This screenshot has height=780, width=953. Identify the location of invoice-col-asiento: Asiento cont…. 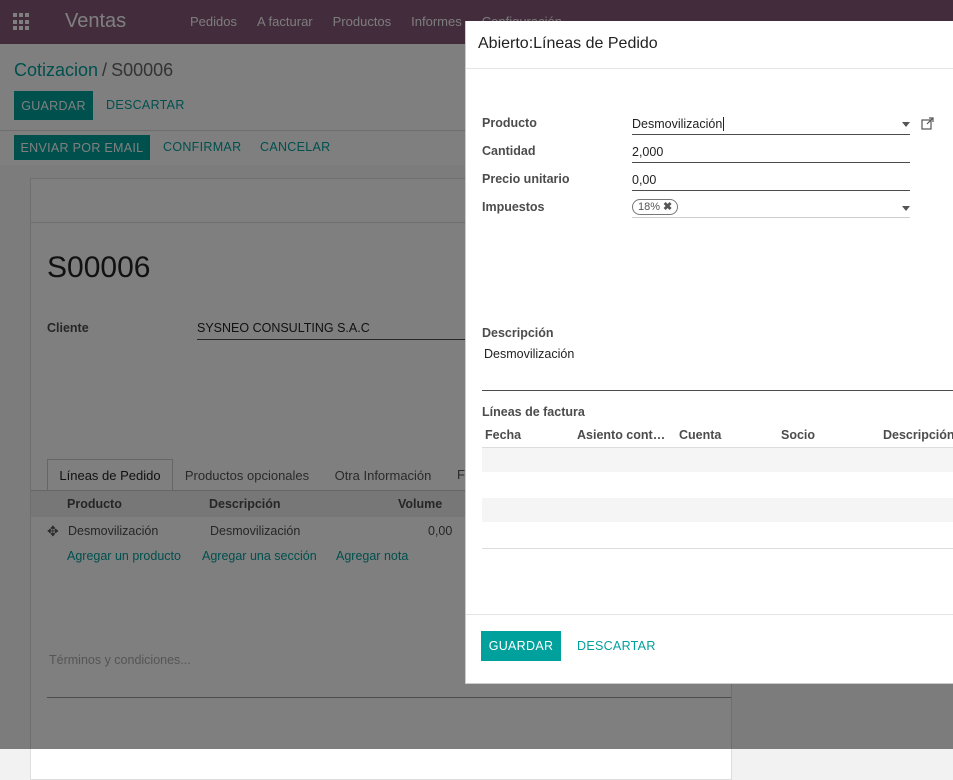
(621, 435).